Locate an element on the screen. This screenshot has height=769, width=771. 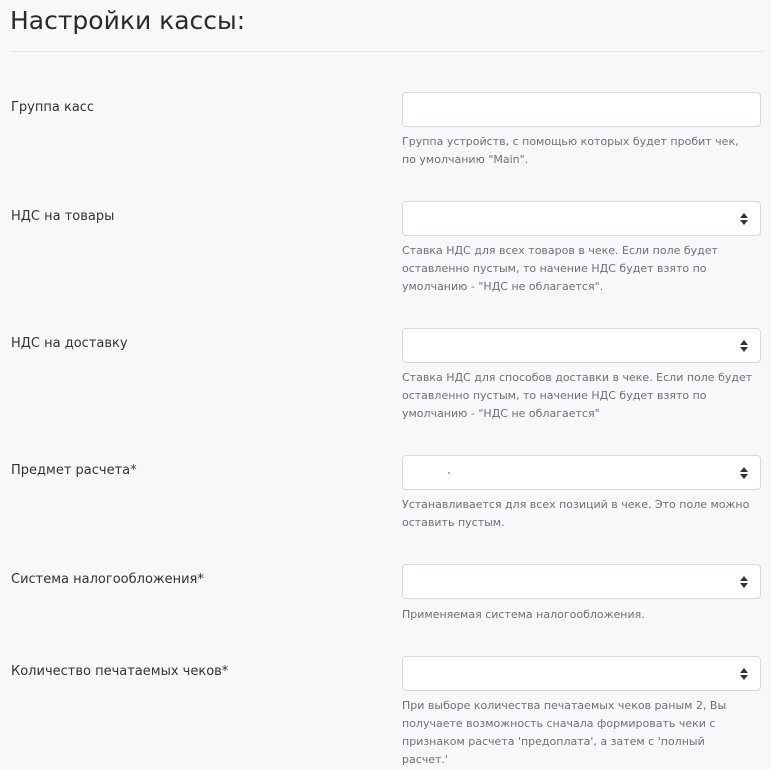
tax-system-select is located at coordinates (581, 581).